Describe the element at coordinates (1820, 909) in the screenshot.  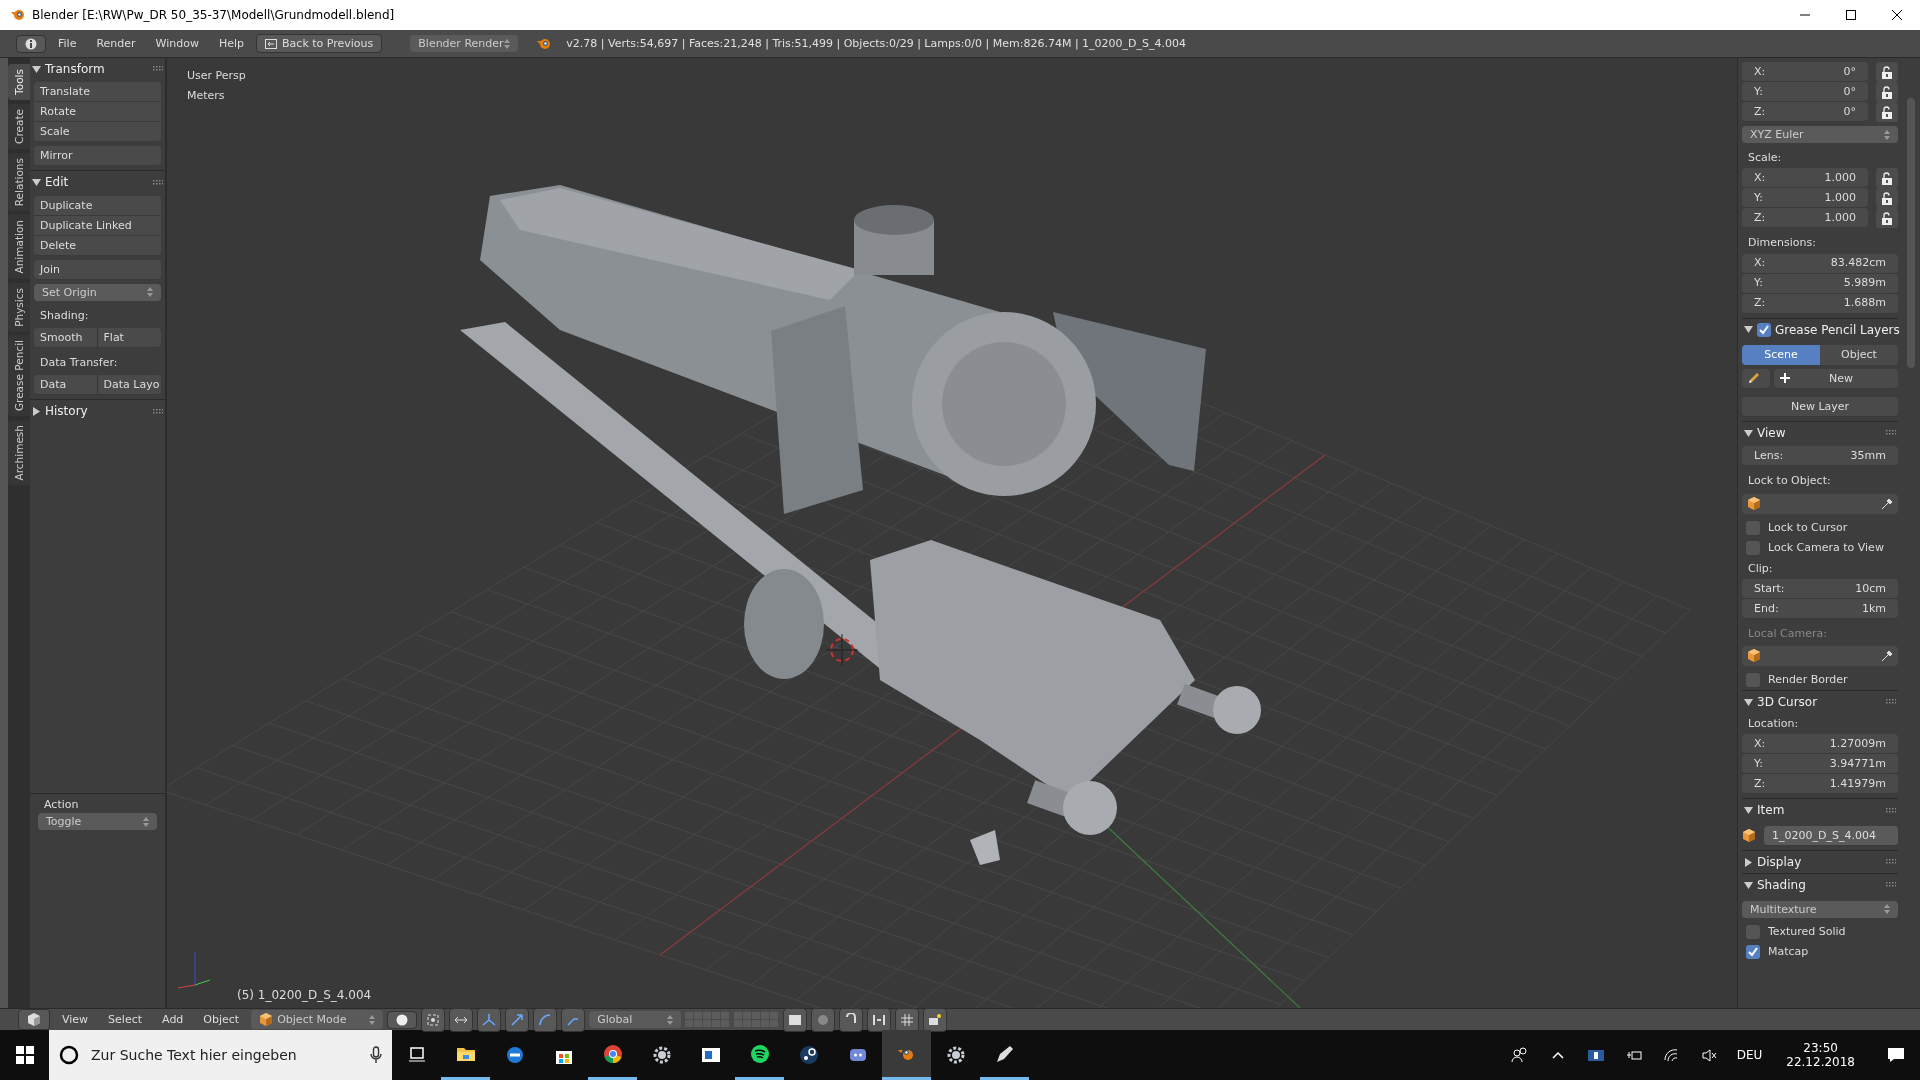
I see `dropdown: Multitexture` at that location.